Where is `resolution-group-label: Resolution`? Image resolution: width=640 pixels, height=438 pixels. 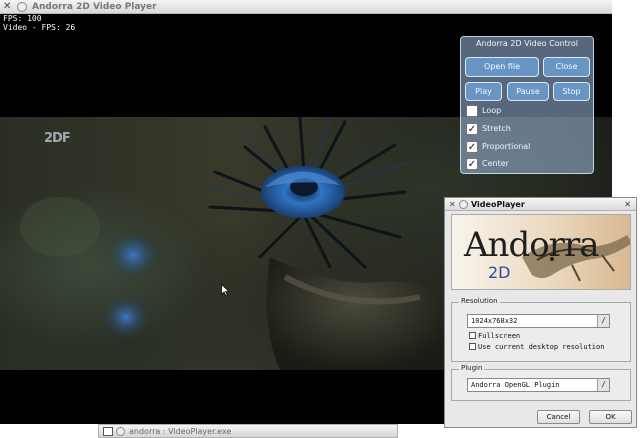
resolution-group-label: Resolution is located at coordinates (479, 301).